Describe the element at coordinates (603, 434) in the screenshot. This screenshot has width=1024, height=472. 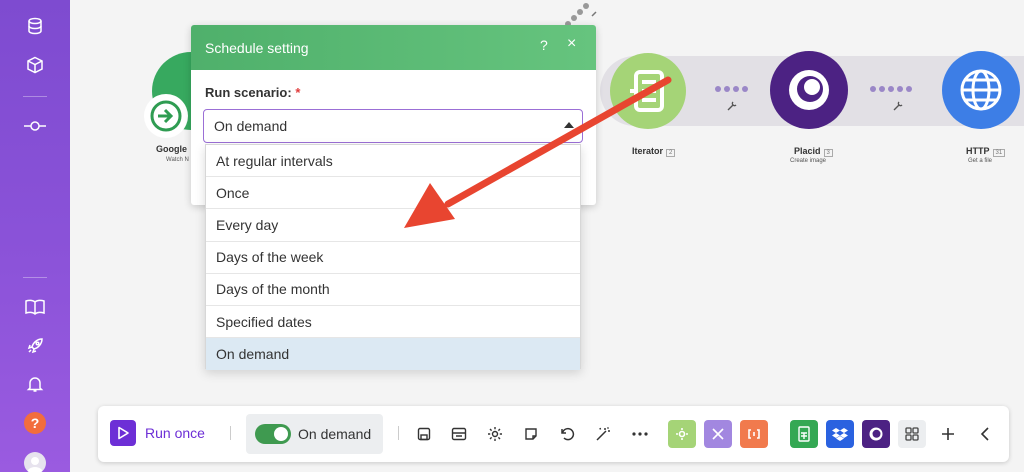
I see `magic-wand-icon` at that location.